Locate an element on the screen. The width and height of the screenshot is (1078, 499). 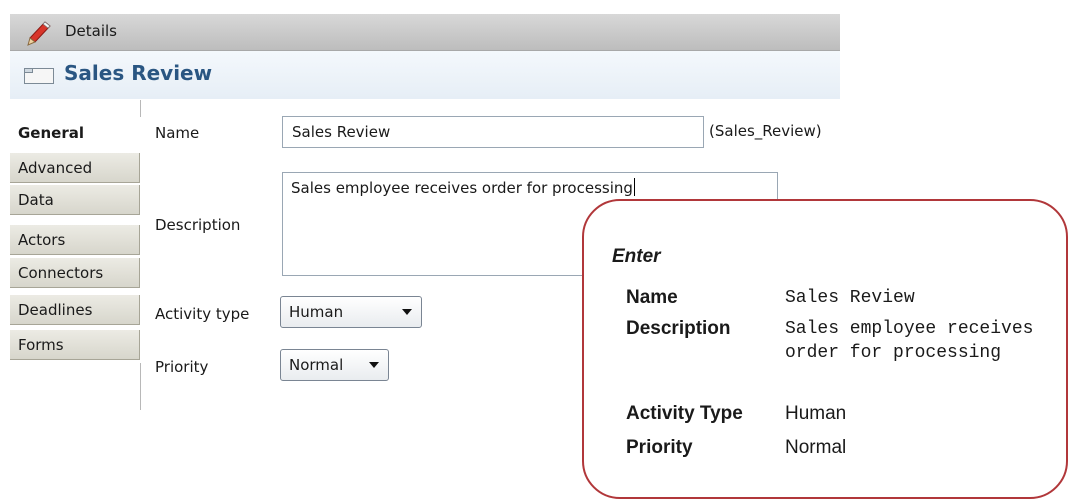
window-title: Details is located at coordinates (91, 31).